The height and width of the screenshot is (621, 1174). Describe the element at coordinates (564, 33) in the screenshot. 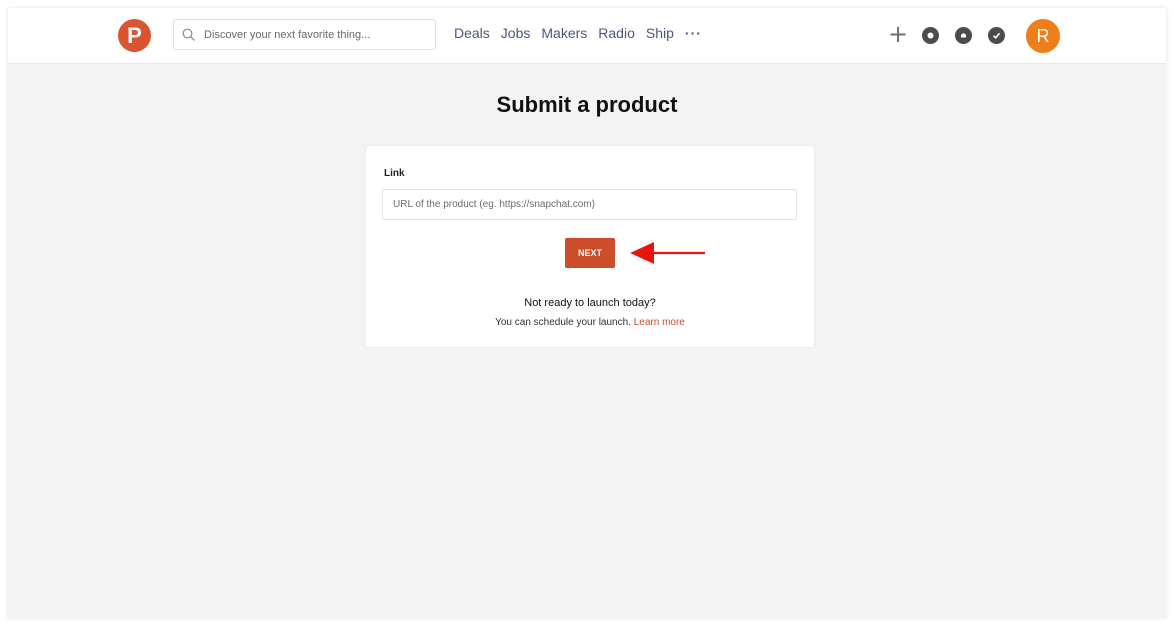

I see `nav-makers: Makers` at that location.